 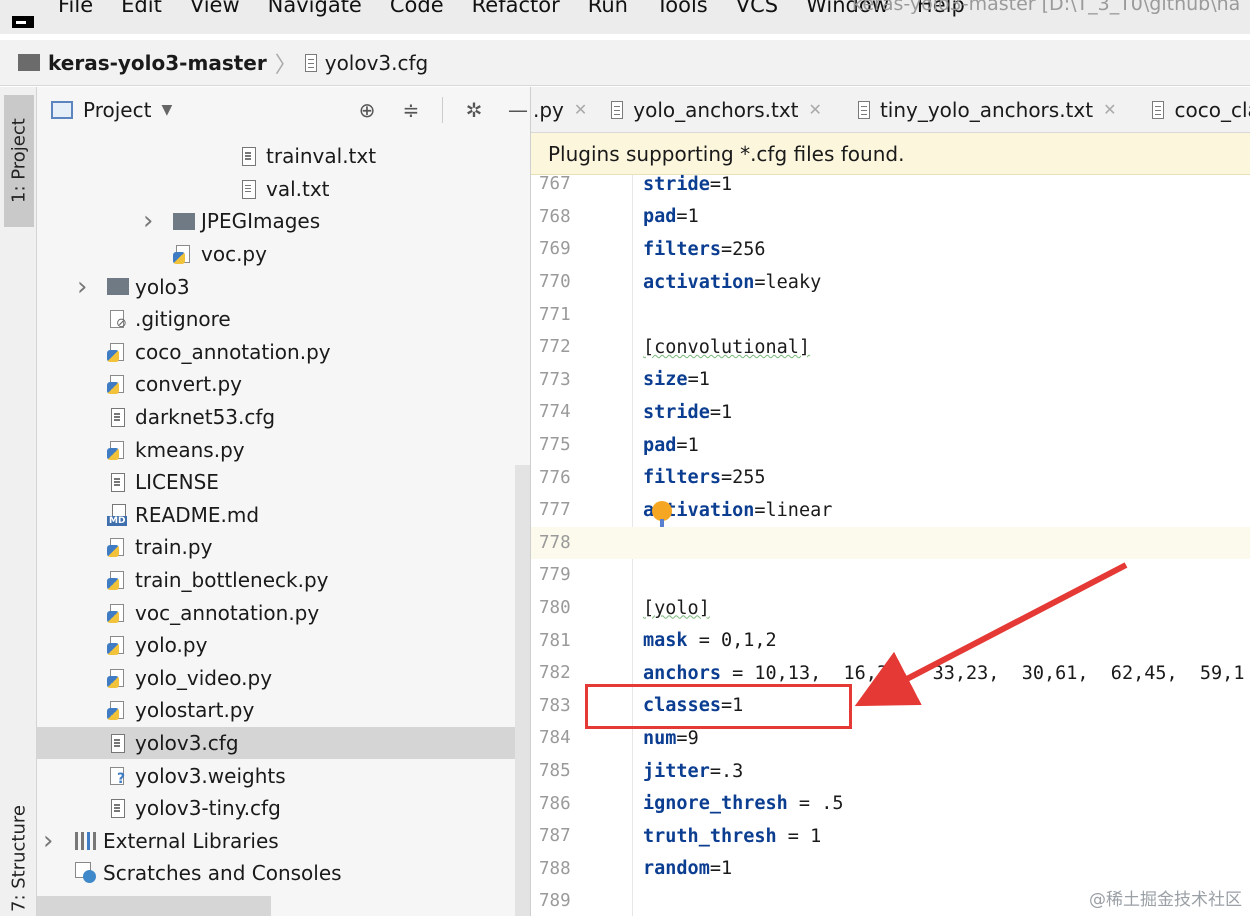 I want to click on editor-tab-label: tiny_yolo_anchors.txt, so click(x=986, y=109).